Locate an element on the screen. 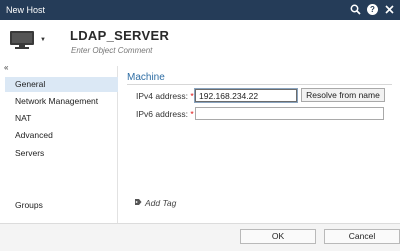 The image size is (400, 251). help-icon: ? is located at coordinates (372, 9).